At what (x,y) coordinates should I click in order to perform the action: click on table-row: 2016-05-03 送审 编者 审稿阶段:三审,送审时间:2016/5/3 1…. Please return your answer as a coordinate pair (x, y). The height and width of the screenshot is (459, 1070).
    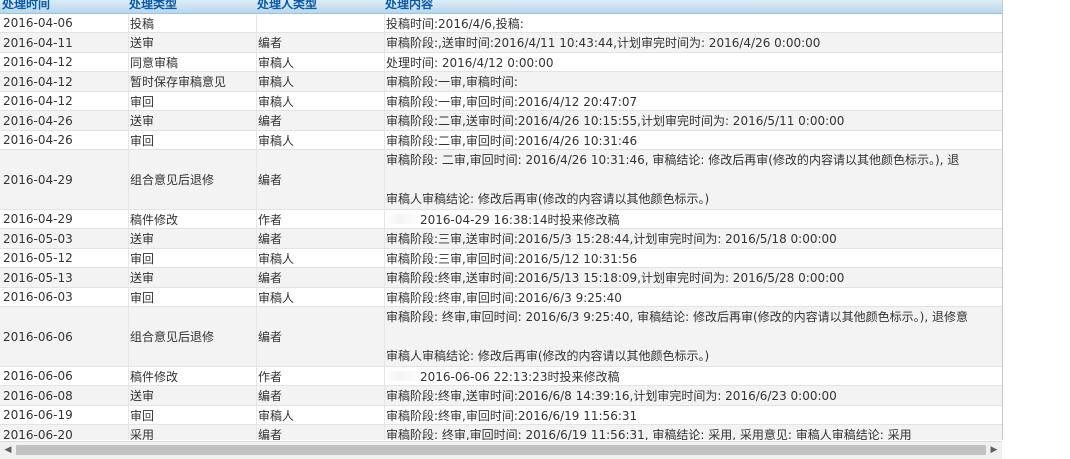
    Looking at the image, I should click on (501, 239).